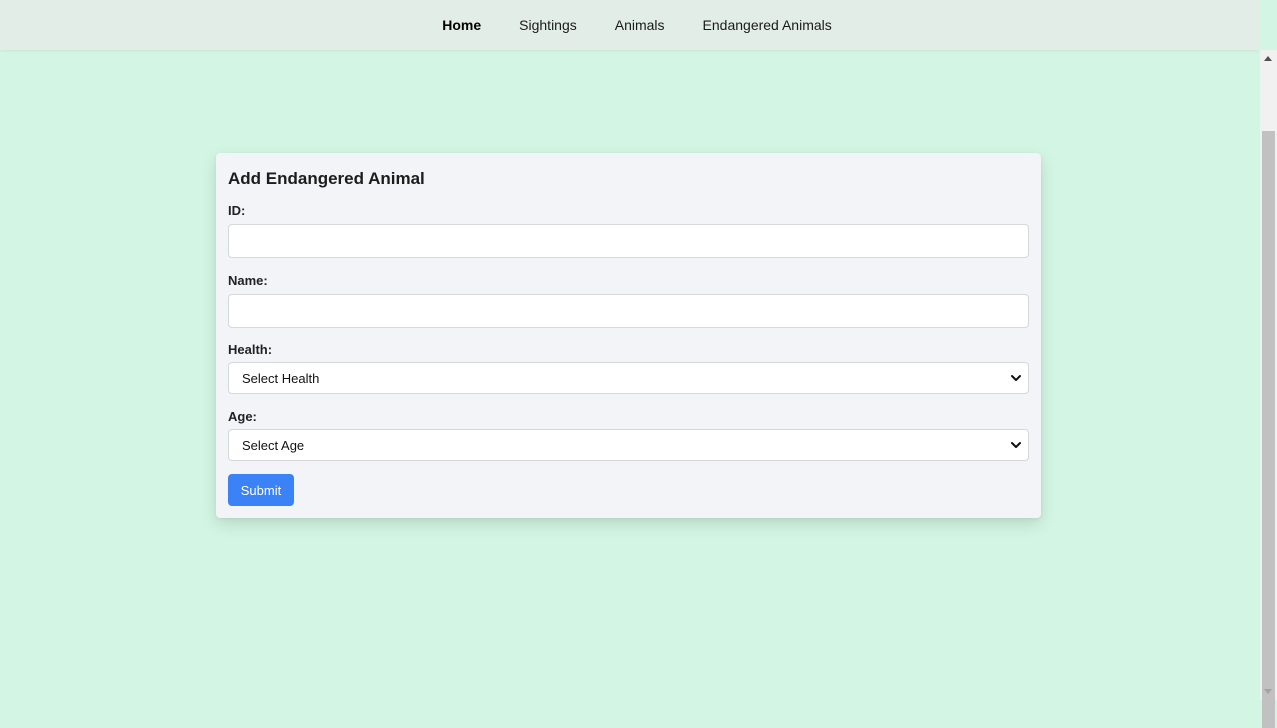 The height and width of the screenshot is (728, 1277). What do you see at coordinates (628, 378) in the screenshot?
I see `health-select: Select Health` at bounding box center [628, 378].